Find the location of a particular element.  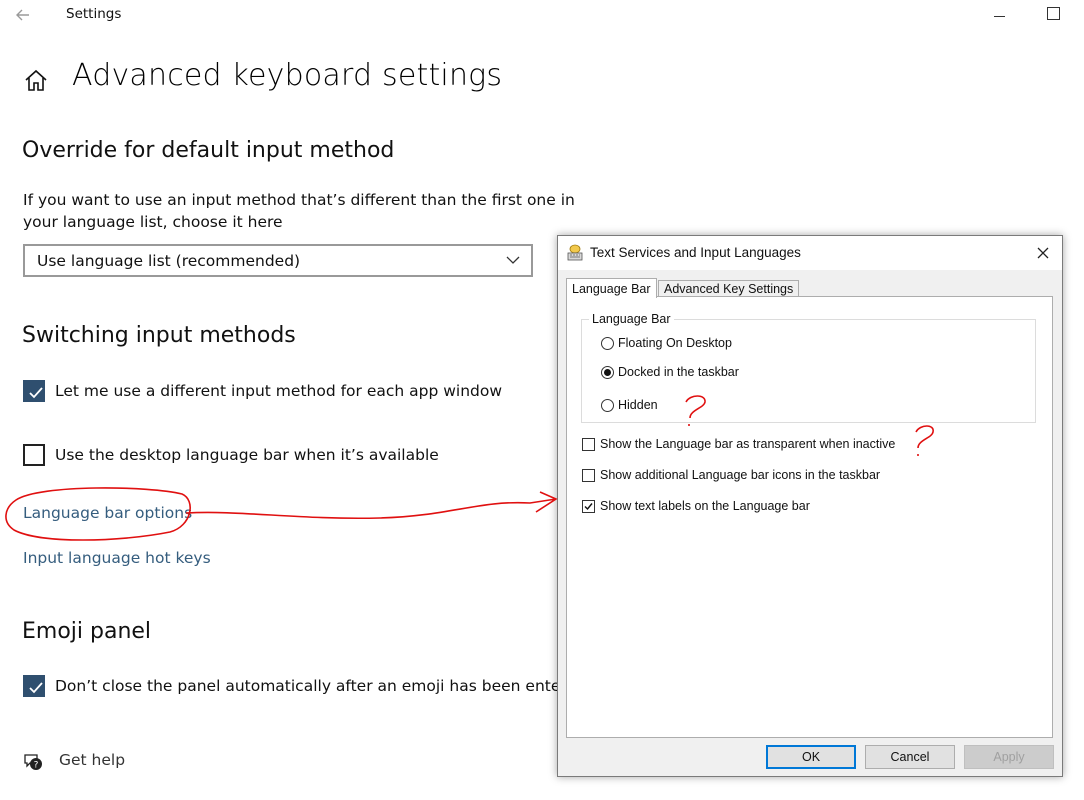

transparent-when-inactive-checkbox is located at coordinates (588, 444).